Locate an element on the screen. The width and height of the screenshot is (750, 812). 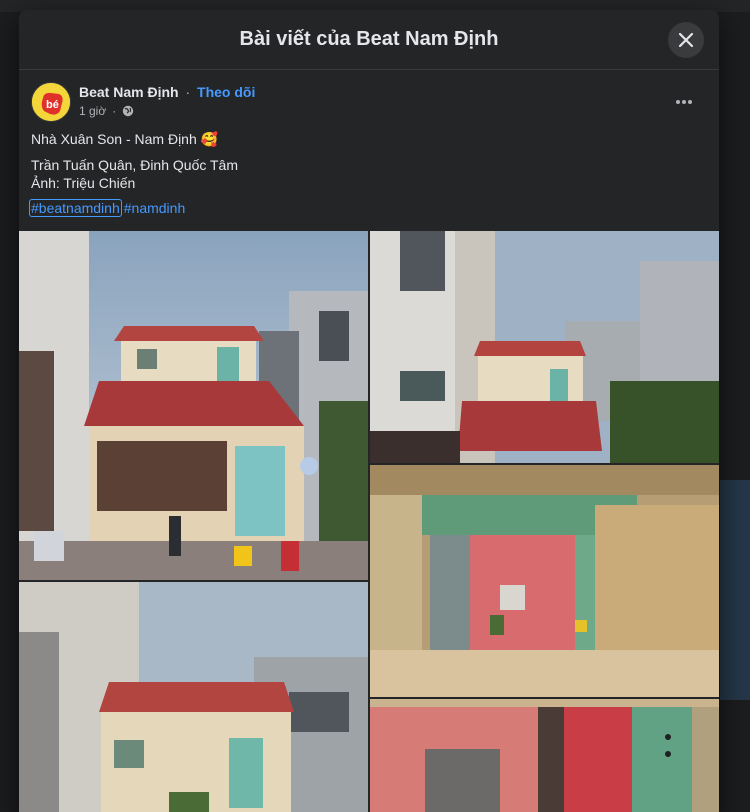
photo-interior-pink-wall is located at coordinates (544, 755).